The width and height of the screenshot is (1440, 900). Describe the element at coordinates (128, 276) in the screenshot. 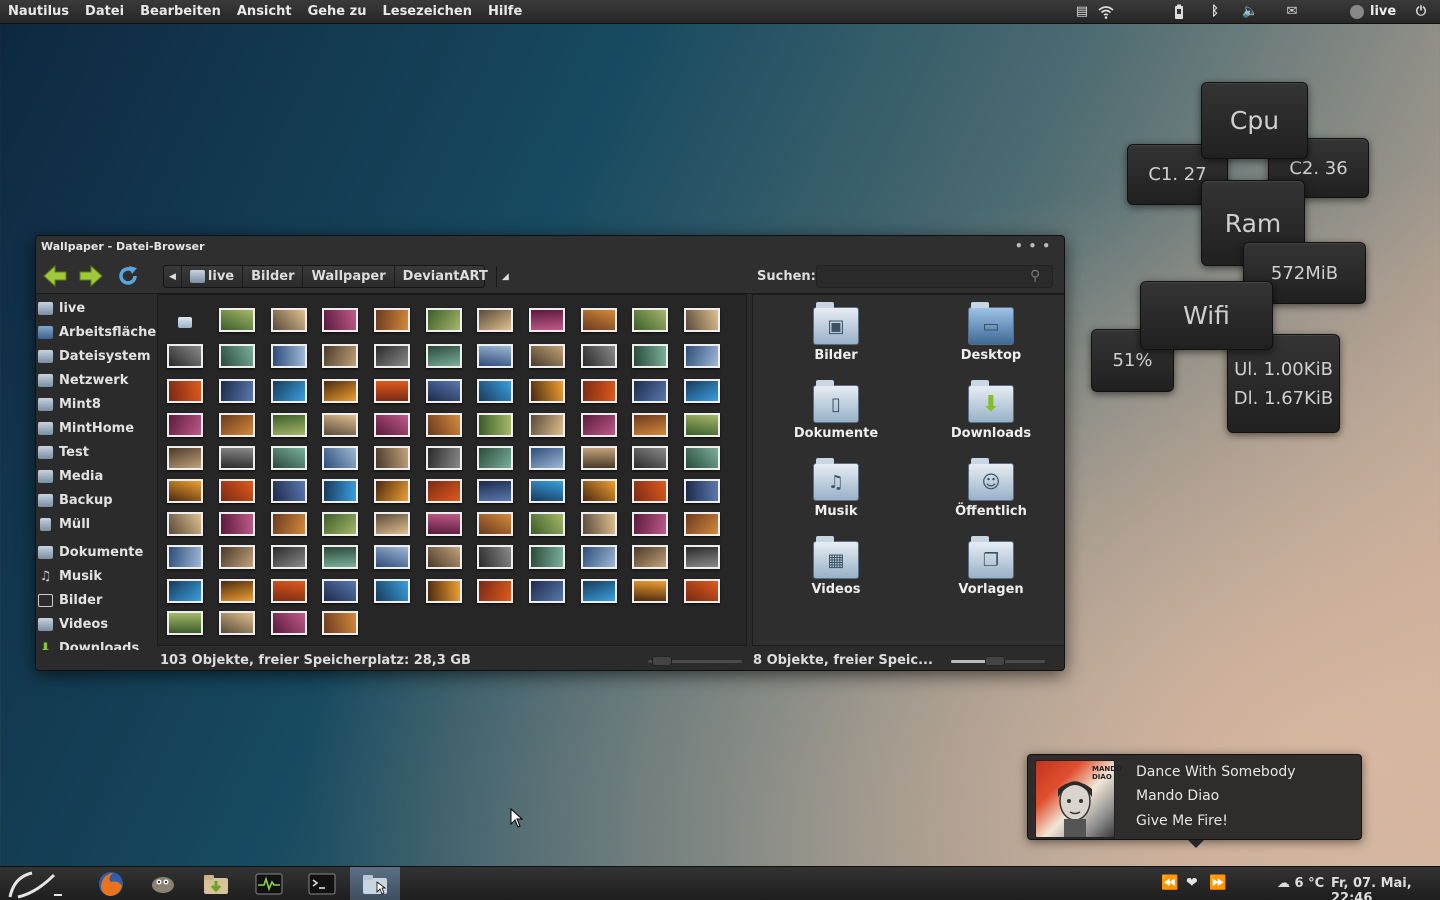

I see `reload-button` at that location.